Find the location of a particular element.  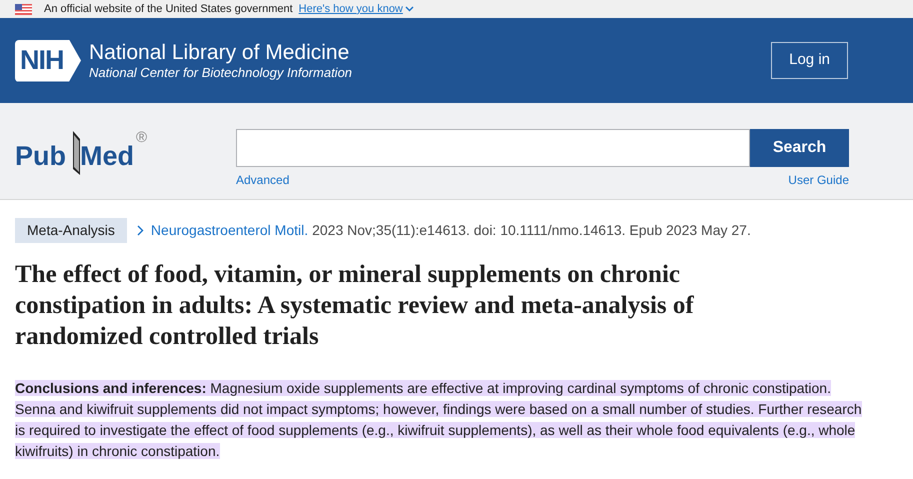

chevron-down-icon is located at coordinates (409, 9).